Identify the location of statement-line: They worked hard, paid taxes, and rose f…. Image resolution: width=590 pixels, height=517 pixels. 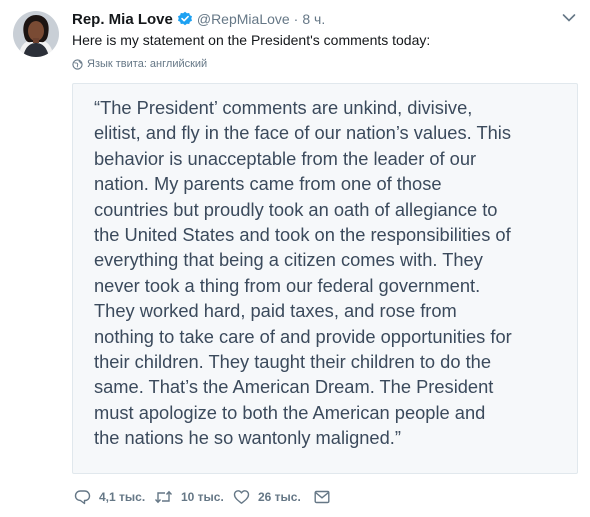
(275, 311).